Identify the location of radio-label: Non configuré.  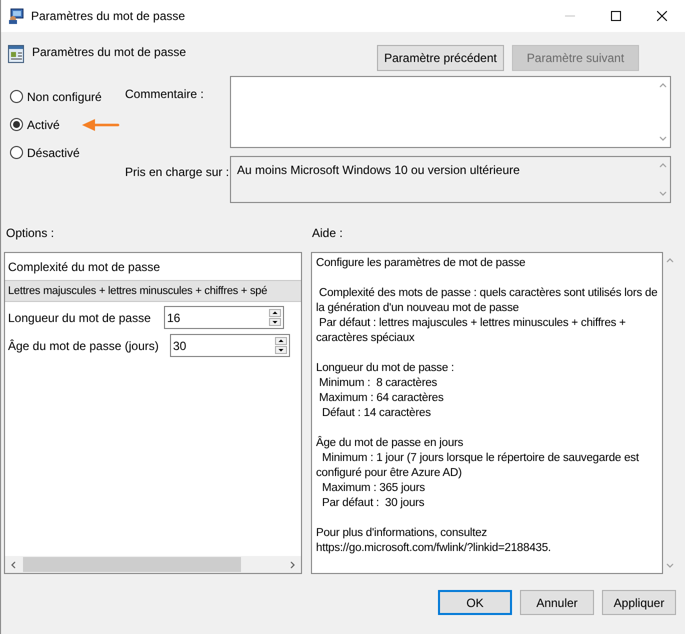
(64, 97).